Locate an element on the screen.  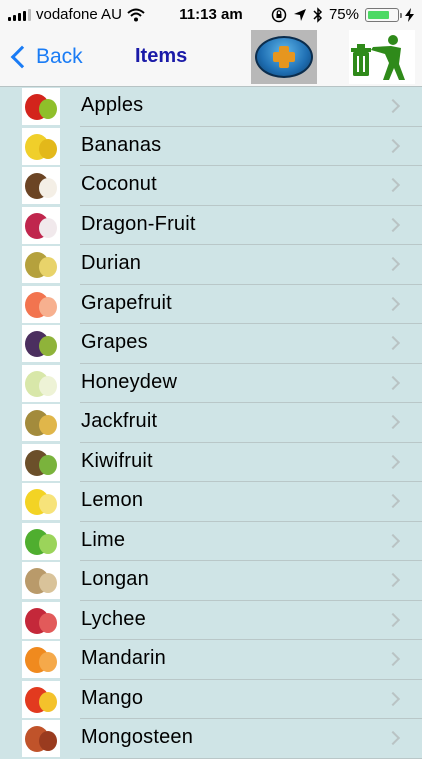
delete-items-button is located at coordinates (382, 57).